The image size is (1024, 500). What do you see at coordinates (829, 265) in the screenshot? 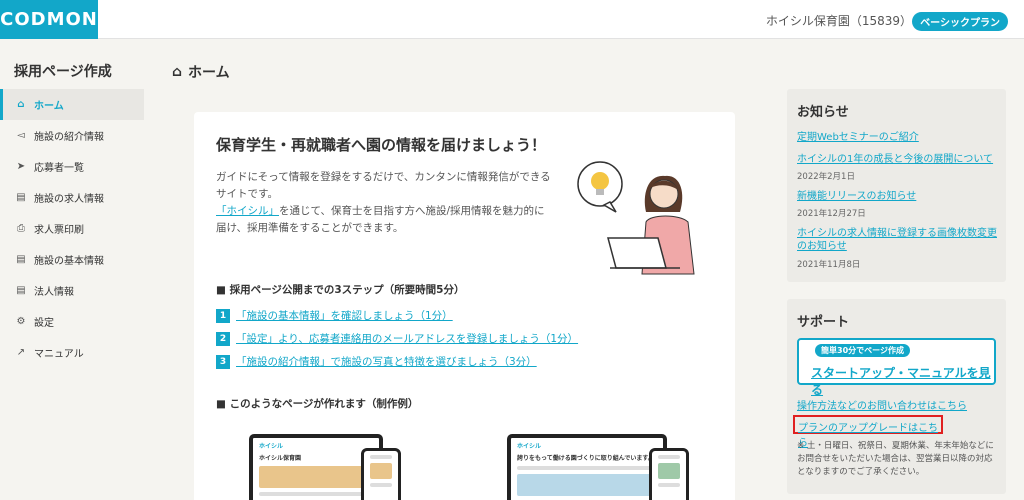
I see `news-date: 2021年11月8日` at bounding box center [829, 265].